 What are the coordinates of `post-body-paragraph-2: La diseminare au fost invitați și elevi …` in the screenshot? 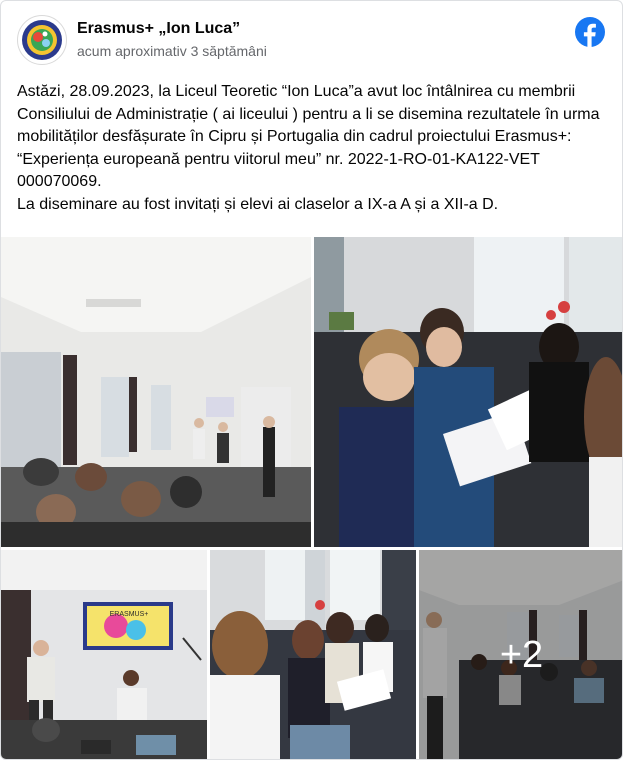 It's located at (258, 204).